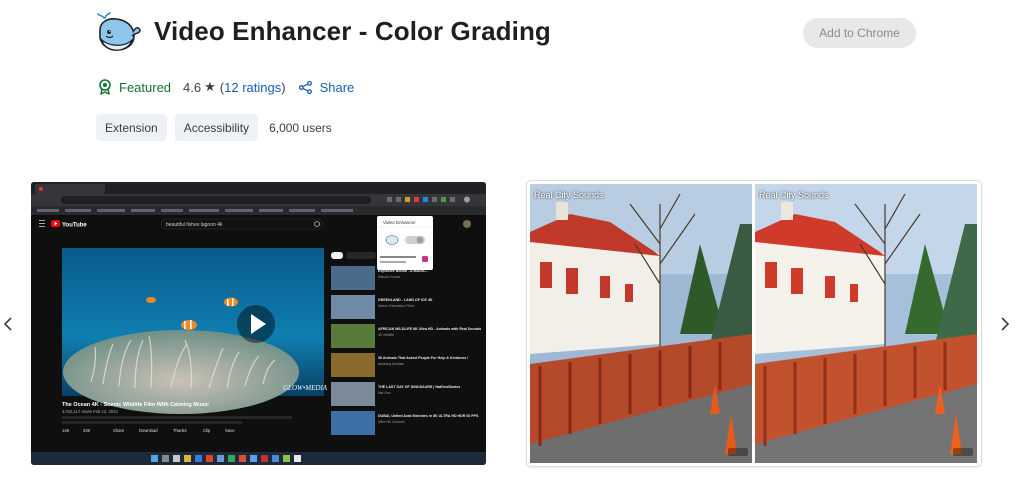 The image size is (1024, 482). What do you see at coordinates (399, 222) in the screenshot?
I see `popup-title: Video Enhancer` at bounding box center [399, 222].